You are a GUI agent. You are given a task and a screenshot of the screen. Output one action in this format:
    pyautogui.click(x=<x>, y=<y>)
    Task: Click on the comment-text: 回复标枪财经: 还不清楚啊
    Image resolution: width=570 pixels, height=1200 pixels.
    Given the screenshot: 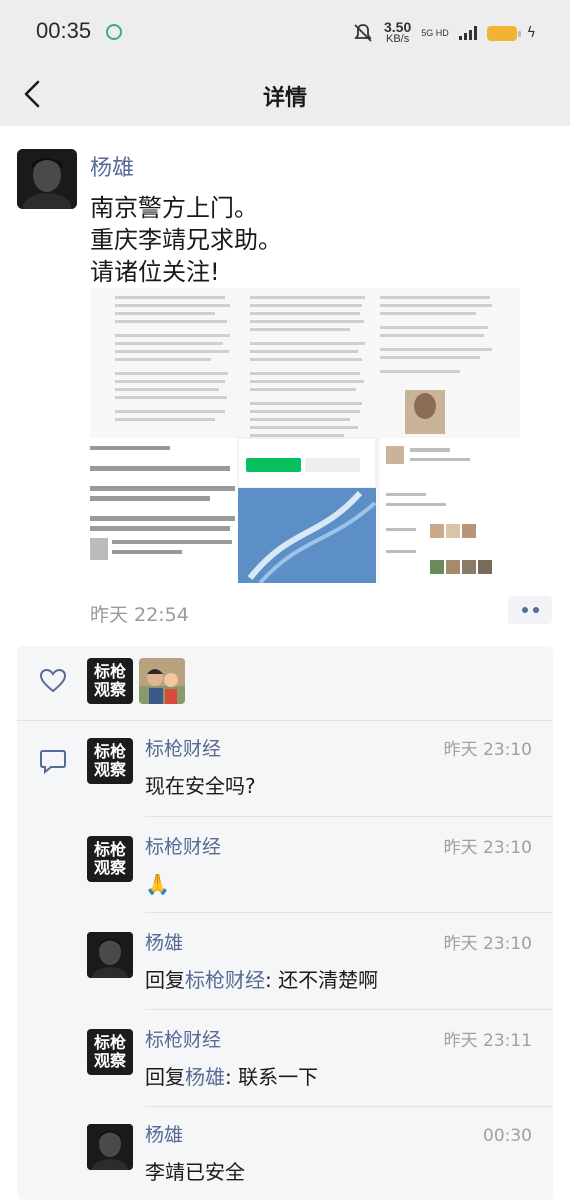 What is the action you would take?
    pyautogui.click(x=261, y=980)
    